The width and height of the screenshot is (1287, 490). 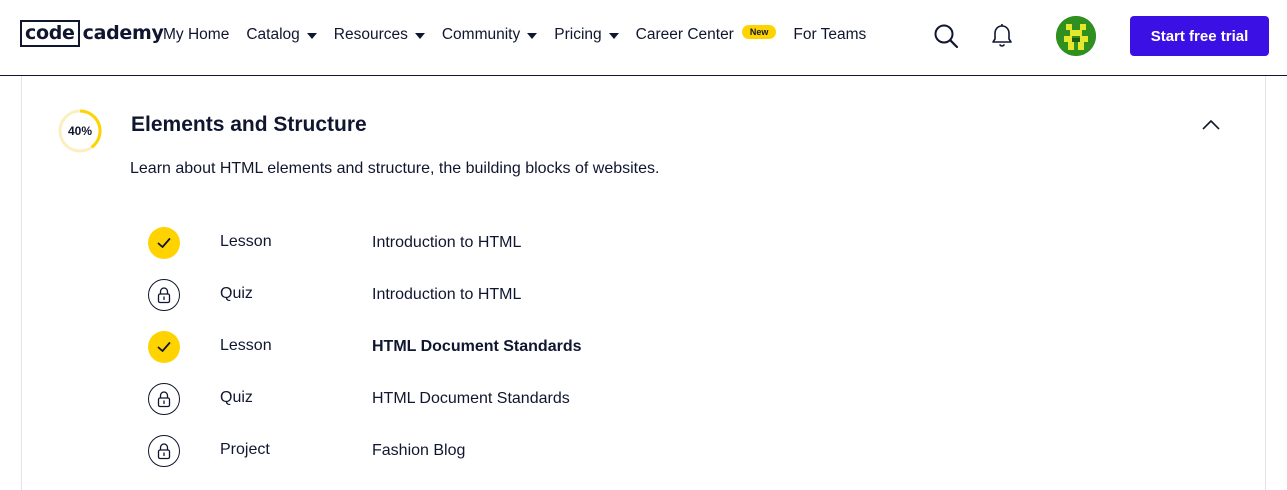 I want to click on syllabus-item: Project Fashion Blog, so click(x=596, y=453).